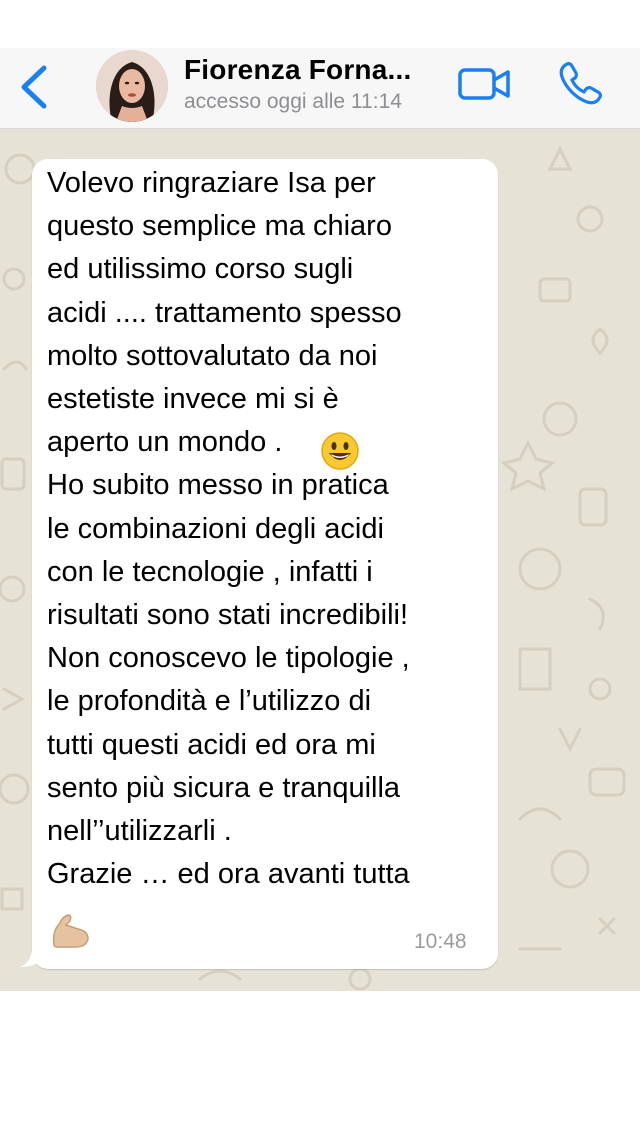 The height and width of the screenshot is (1136, 640). Describe the element at coordinates (293, 101) in the screenshot. I see `last-seen-status: accesso oggi alle 11:14` at that location.